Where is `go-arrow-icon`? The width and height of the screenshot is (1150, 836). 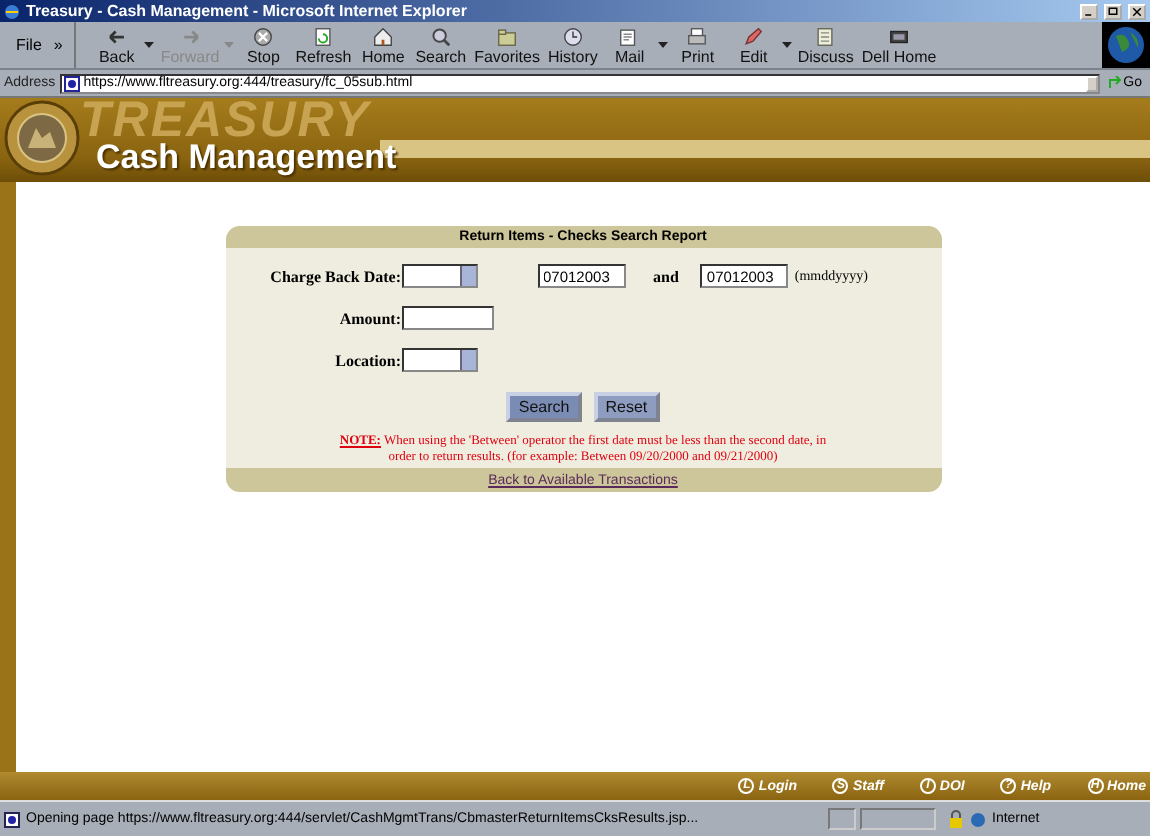
go-arrow-icon is located at coordinates (1114, 83).